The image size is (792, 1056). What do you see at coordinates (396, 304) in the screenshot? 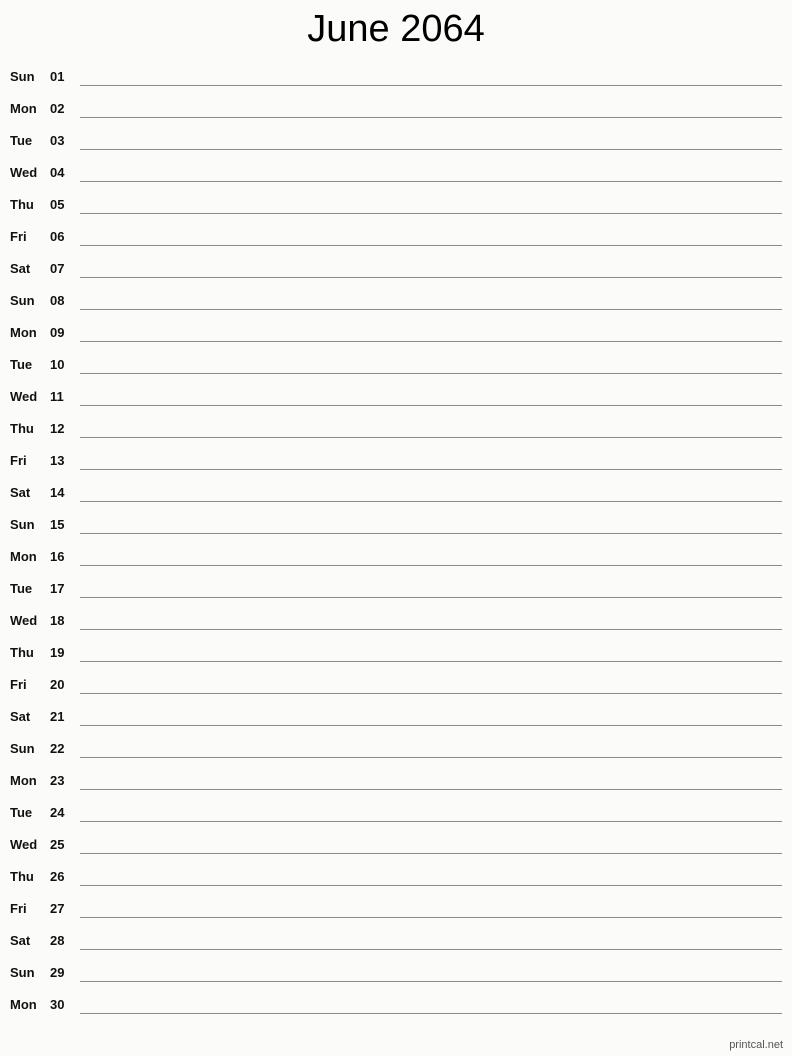
I see `day-row: Sun 08` at bounding box center [396, 304].